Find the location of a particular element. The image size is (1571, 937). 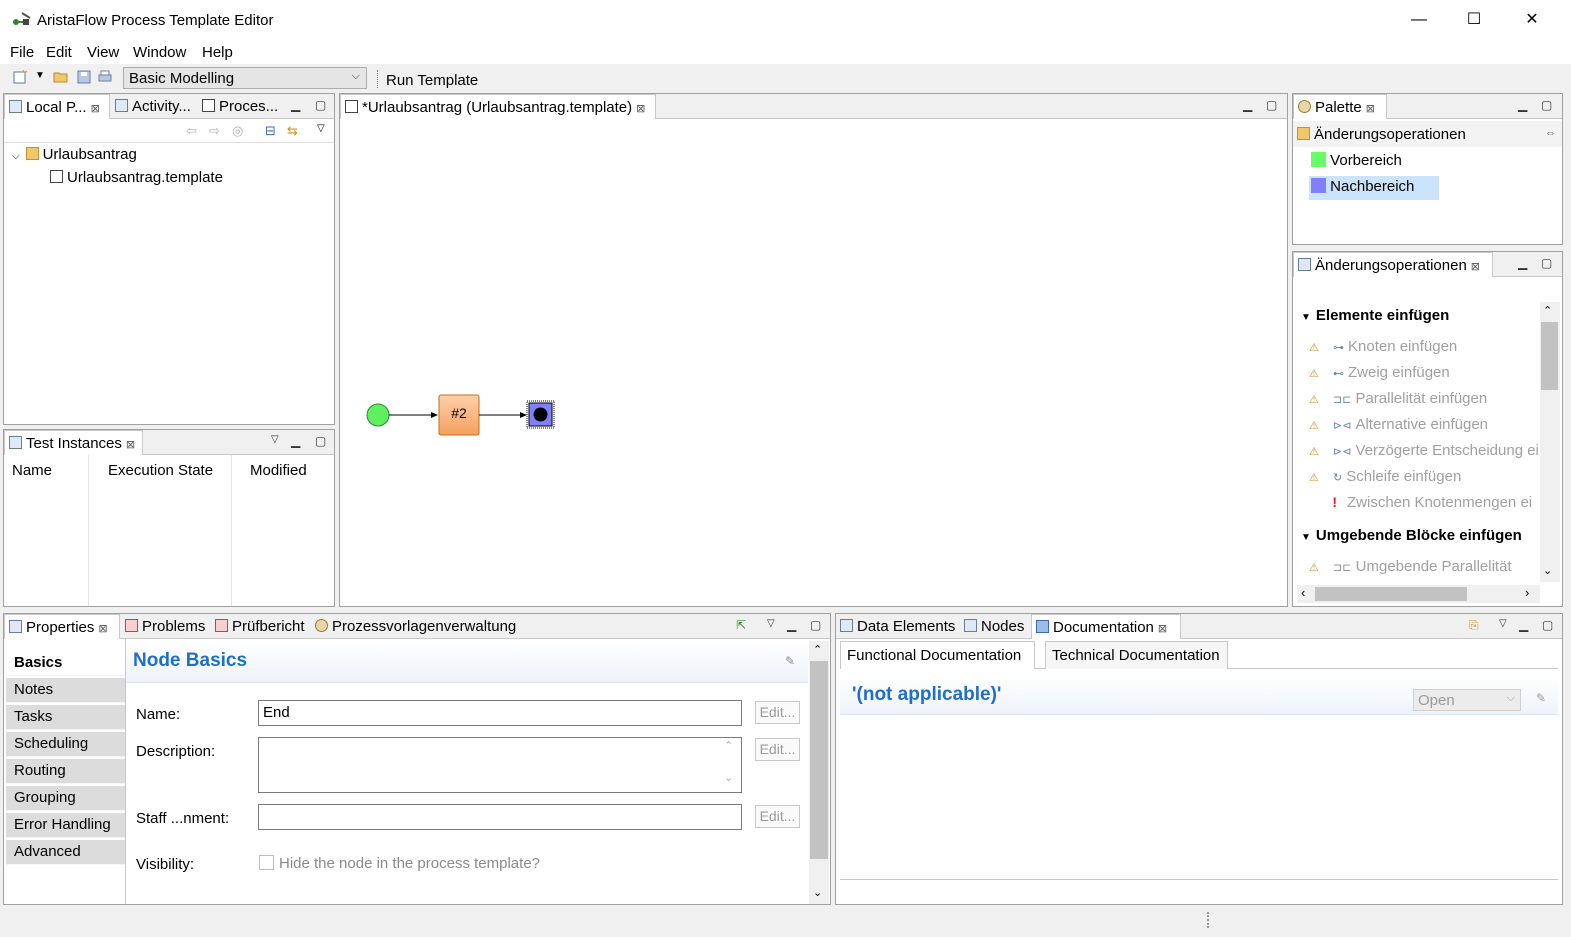

column-execution-state: Execution State is located at coordinates (160, 470).